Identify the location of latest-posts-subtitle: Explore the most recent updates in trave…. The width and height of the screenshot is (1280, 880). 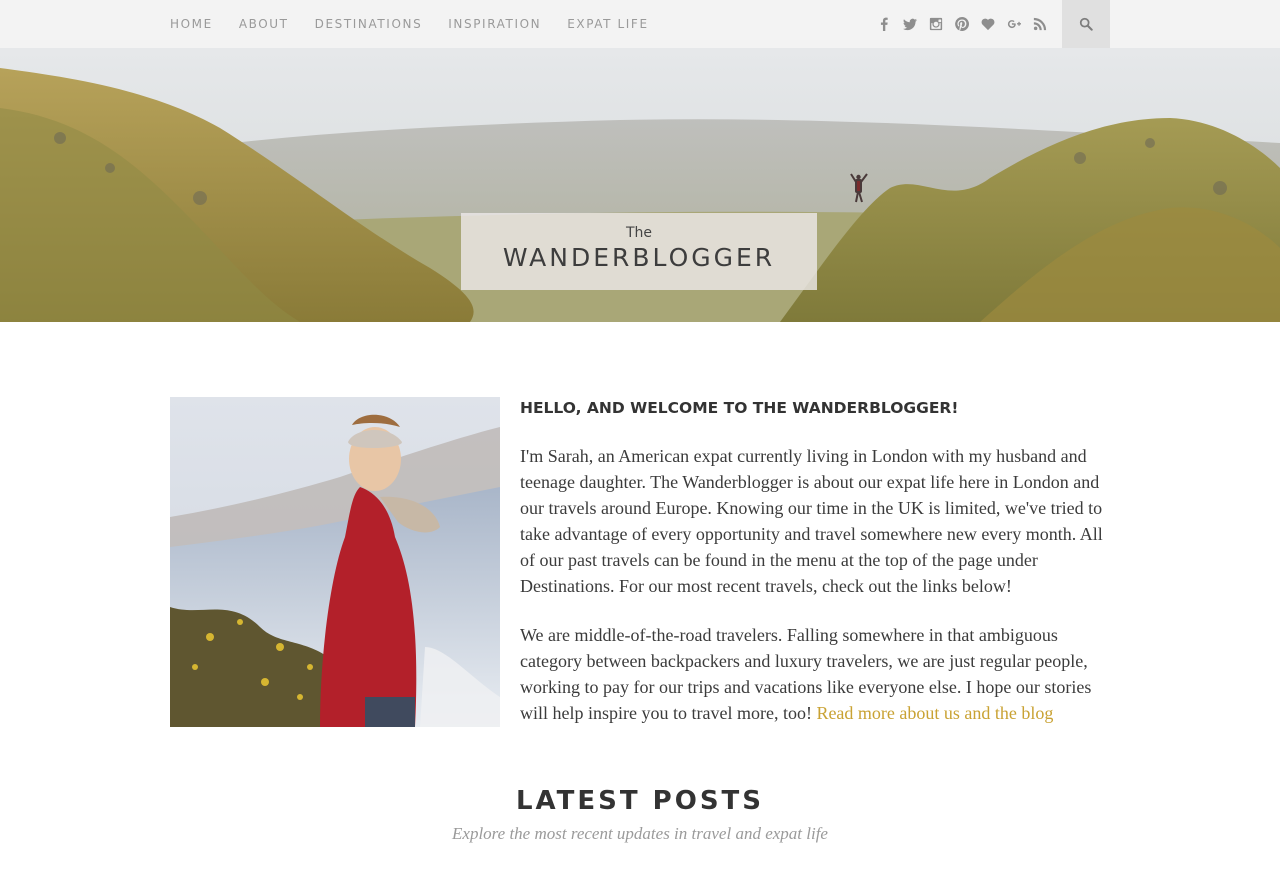
(640, 833).